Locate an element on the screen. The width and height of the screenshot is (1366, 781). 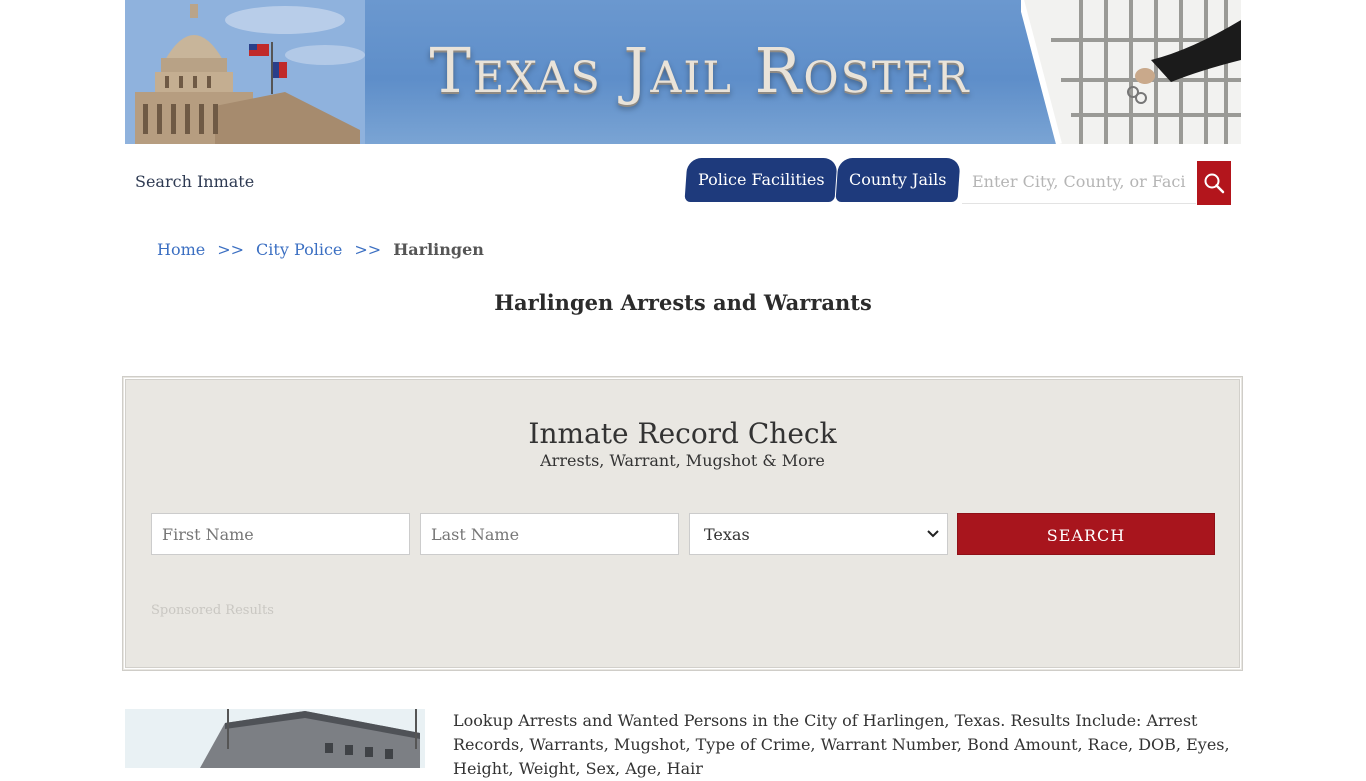
tab-county-jails-label: County Jails is located at coordinates (898, 179).